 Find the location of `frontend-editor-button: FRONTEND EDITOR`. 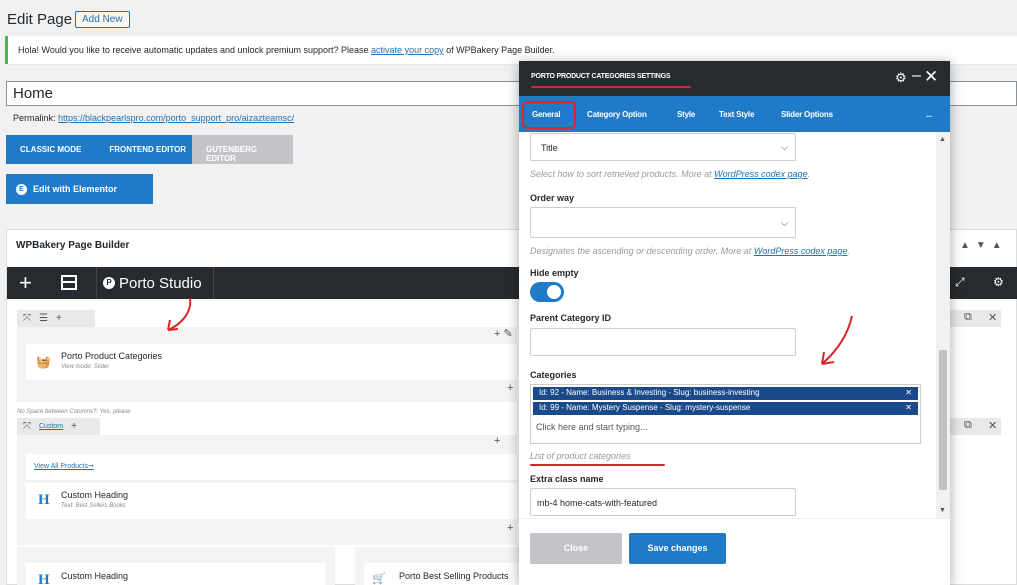

frontend-editor-button: FRONTEND EDITOR is located at coordinates (147, 149).